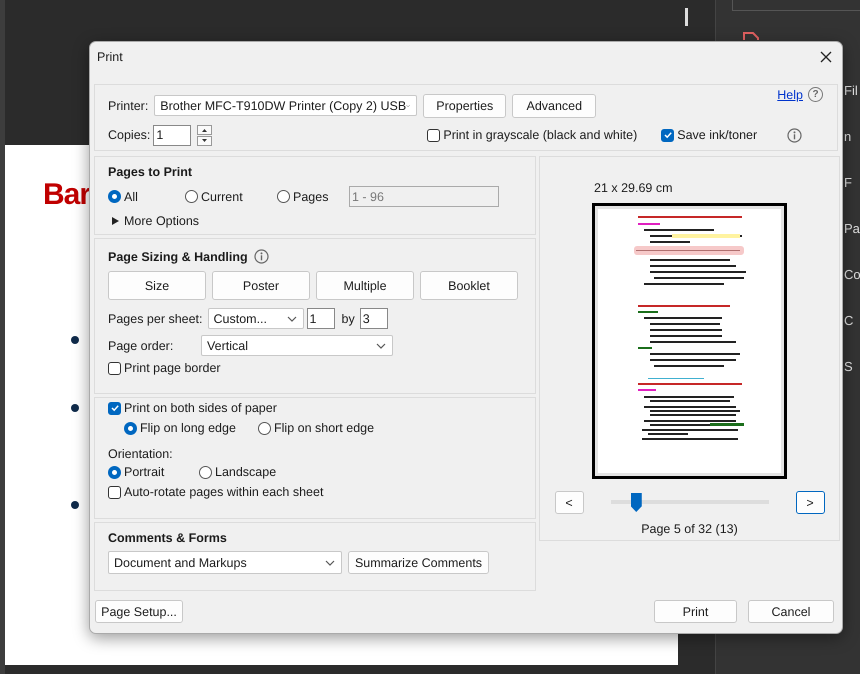 The image size is (860, 674). Describe the element at coordinates (826, 57) in the screenshot. I see `close-icon` at that location.